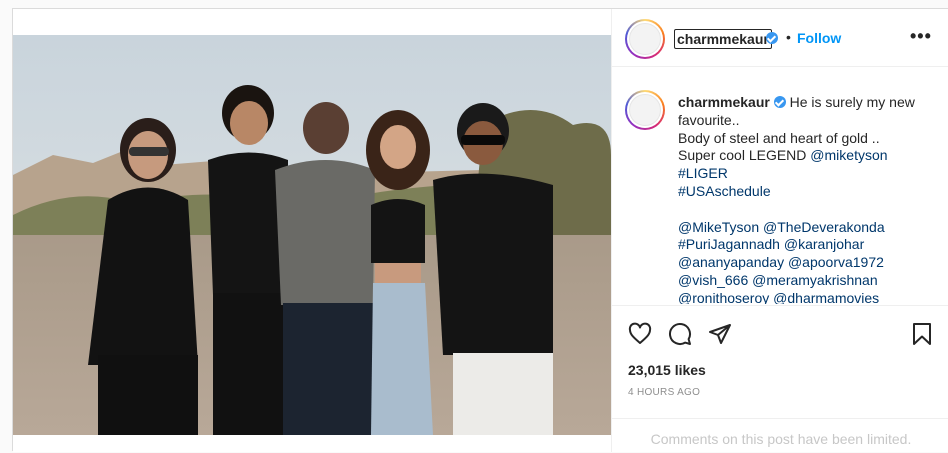  What do you see at coordinates (667, 370) in the screenshot?
I see `likes-count: 23,015 likes` at bounding box center [667, 370].